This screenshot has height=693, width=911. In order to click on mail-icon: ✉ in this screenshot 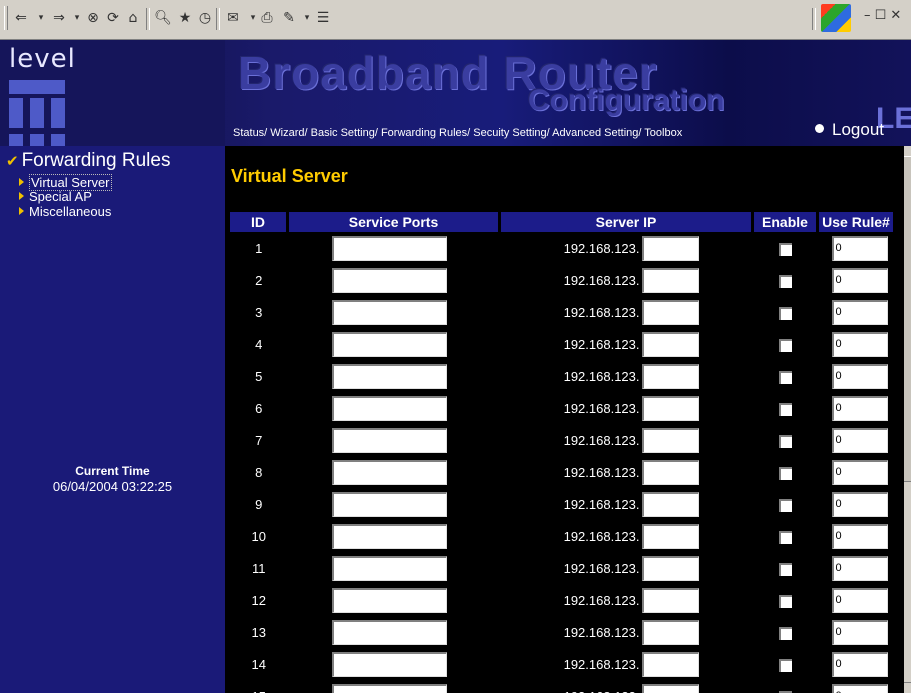, I will do `click(233, 18)`.